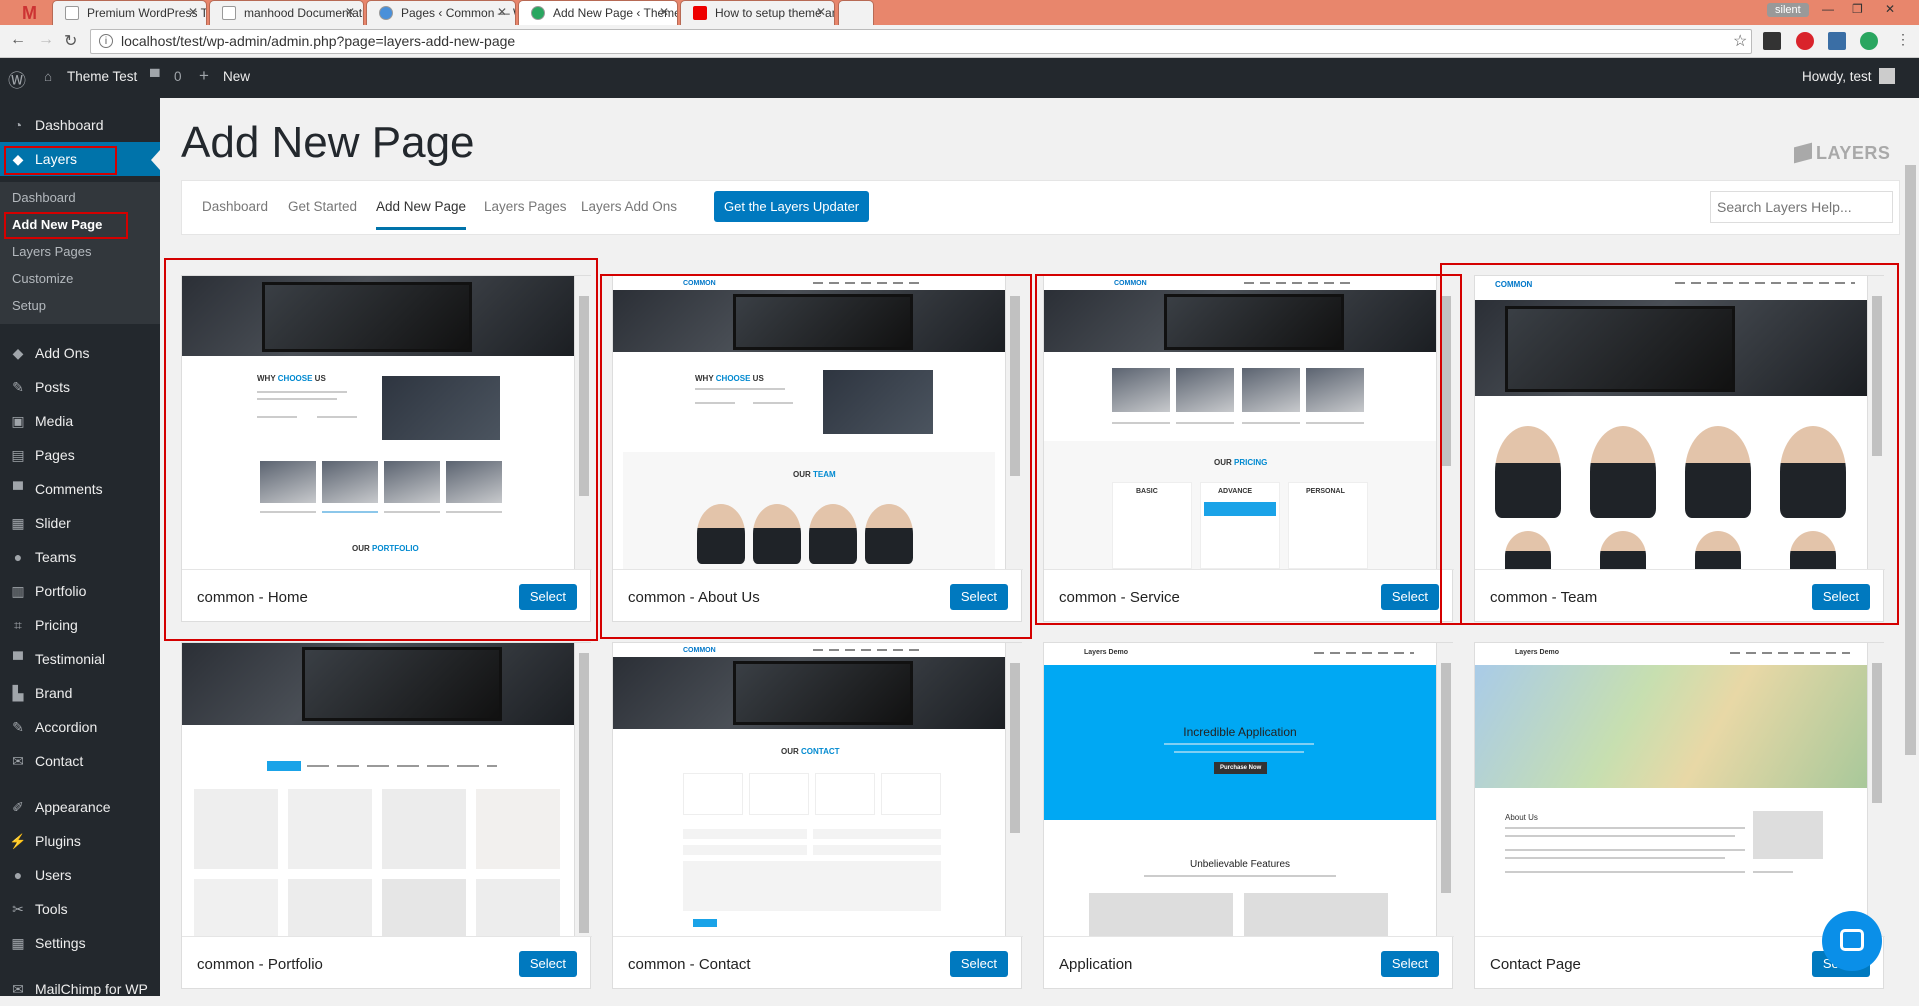  What do you see at coordinates (56, 625) in the screenshot?
I see `sidebar-item-label: Pricing` at bounding box center [56, 625].